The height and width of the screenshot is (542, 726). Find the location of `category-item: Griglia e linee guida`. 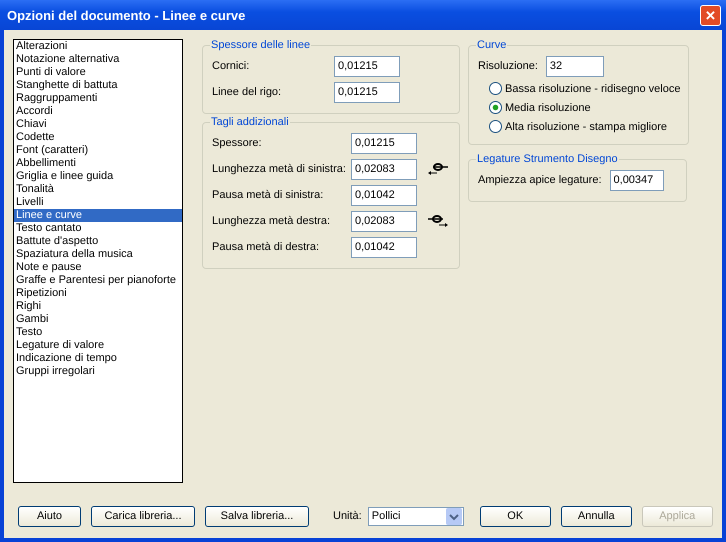

category-item: Griglia e linee guida is located at coordinates (98, 176).